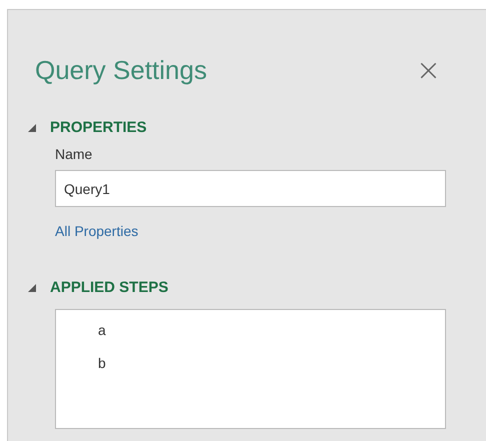 This screenshot has height=441, width=486. I want to click on step-item: b, so click(102, 363).